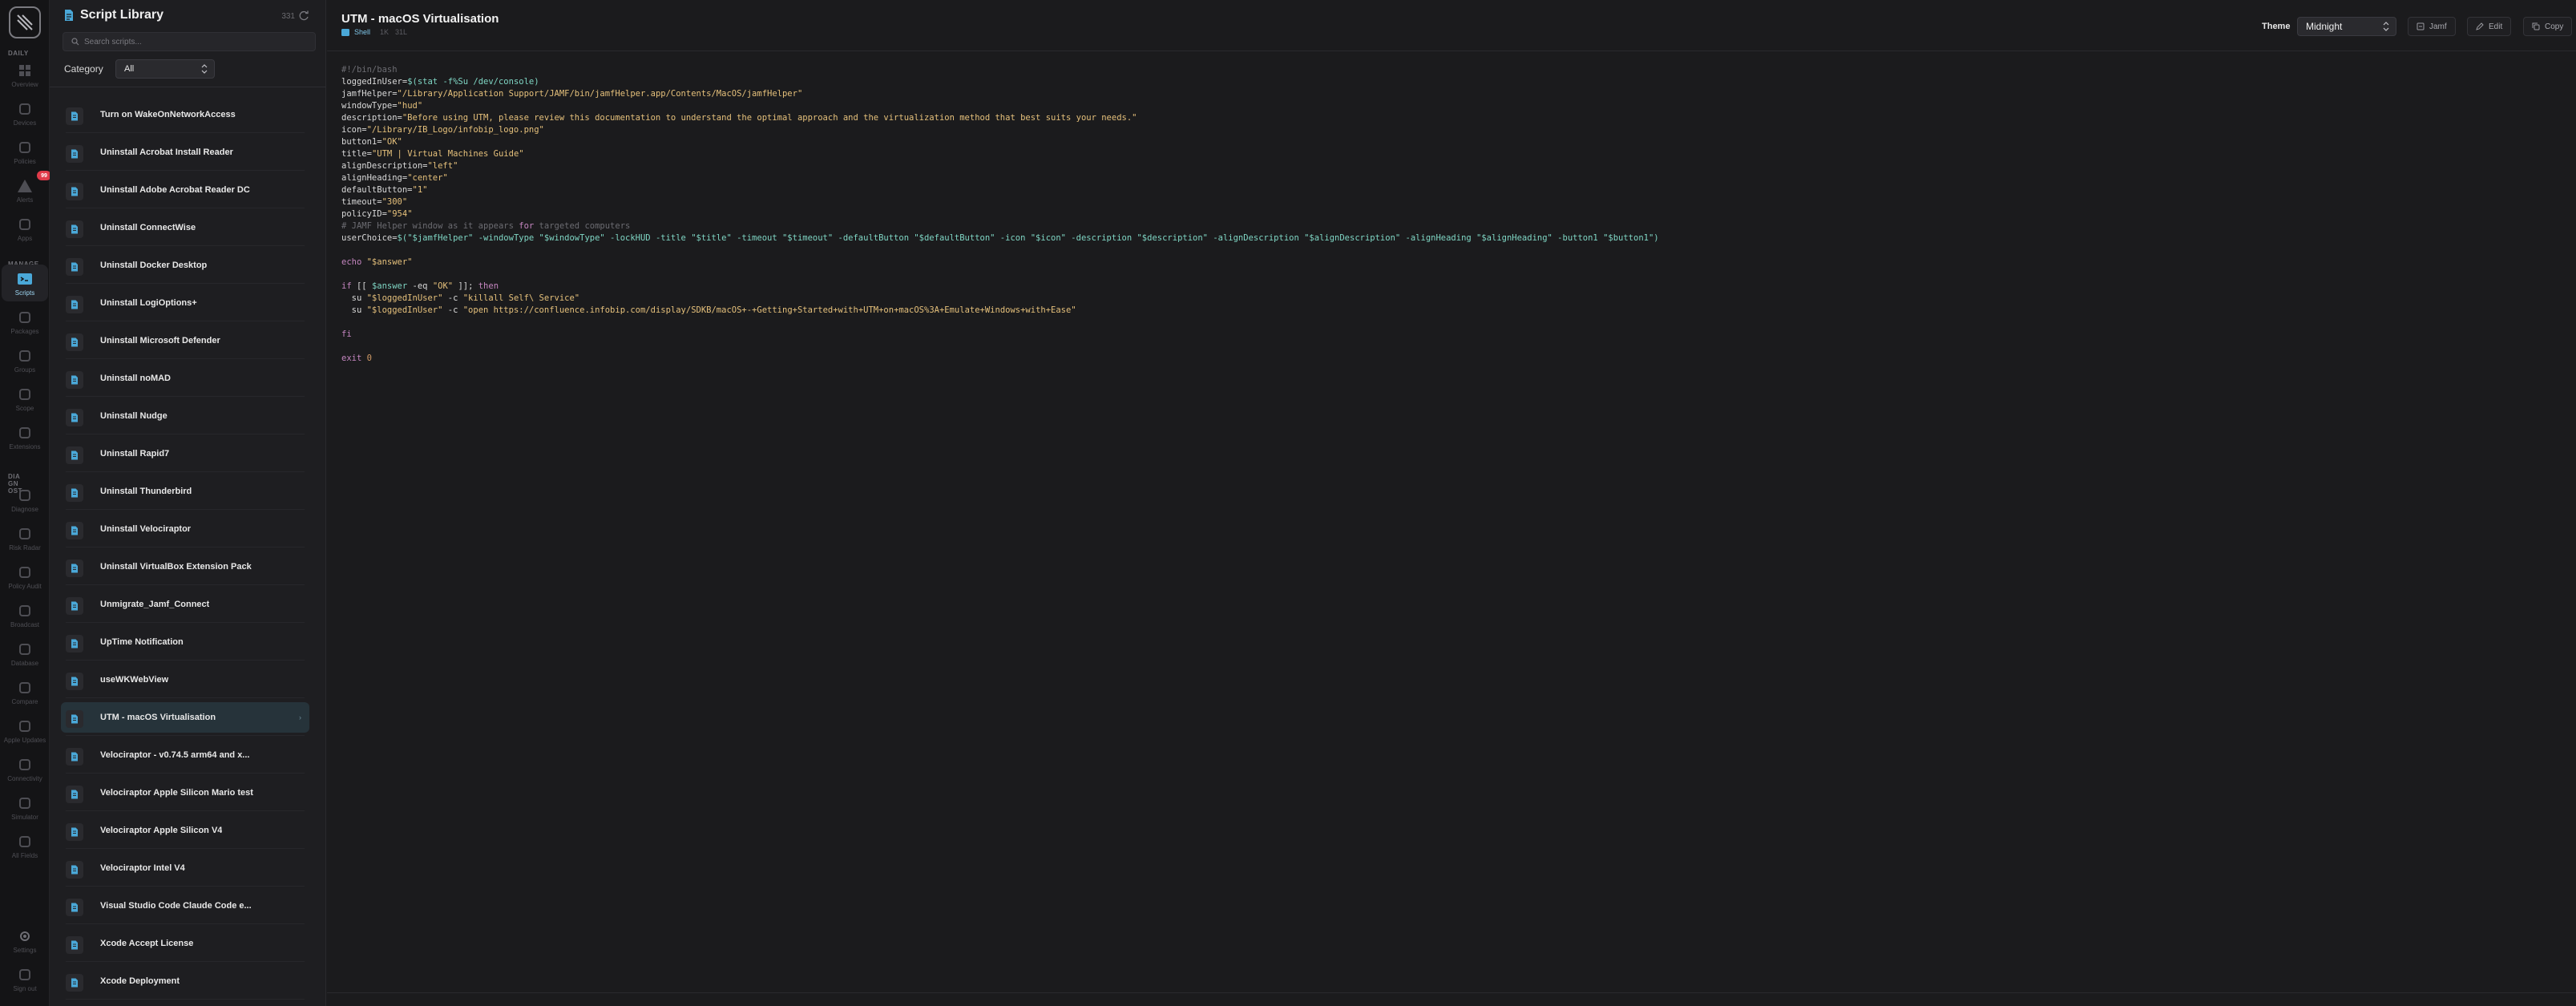  Describe the element at coordinates (364, 214) in the screenshot. I see `code-token: policyID=` at that location.